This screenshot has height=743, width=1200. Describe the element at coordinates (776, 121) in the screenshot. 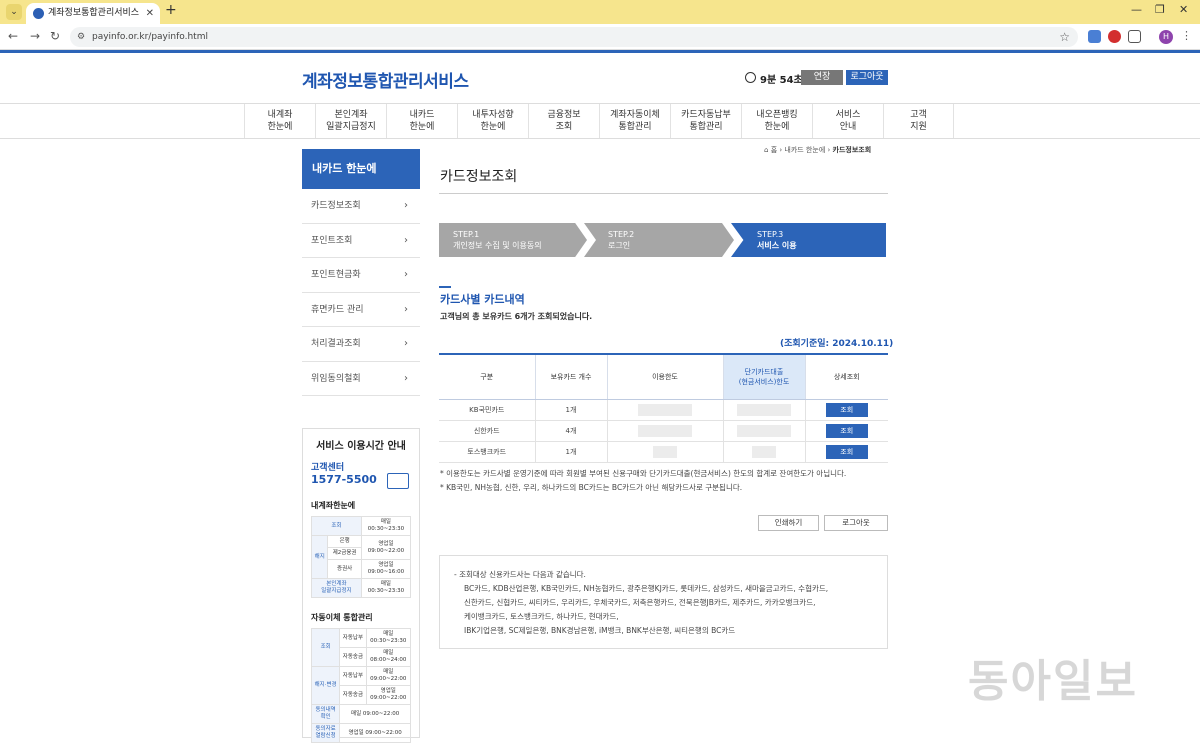

I see `gnb-open-banking: 내오픈뱅킹 한눈에` at that location.